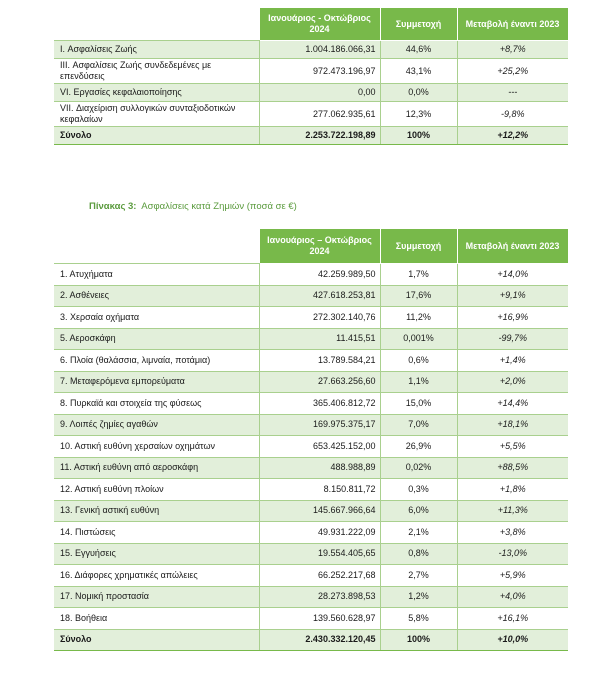 The width and height of the screenshot is (604, 680). Describe the element at coordinates (156, 403) in the screenshot. I see `row-label: 8. Πυρκαϊά και στοιχεία της φύσεως` at that location.